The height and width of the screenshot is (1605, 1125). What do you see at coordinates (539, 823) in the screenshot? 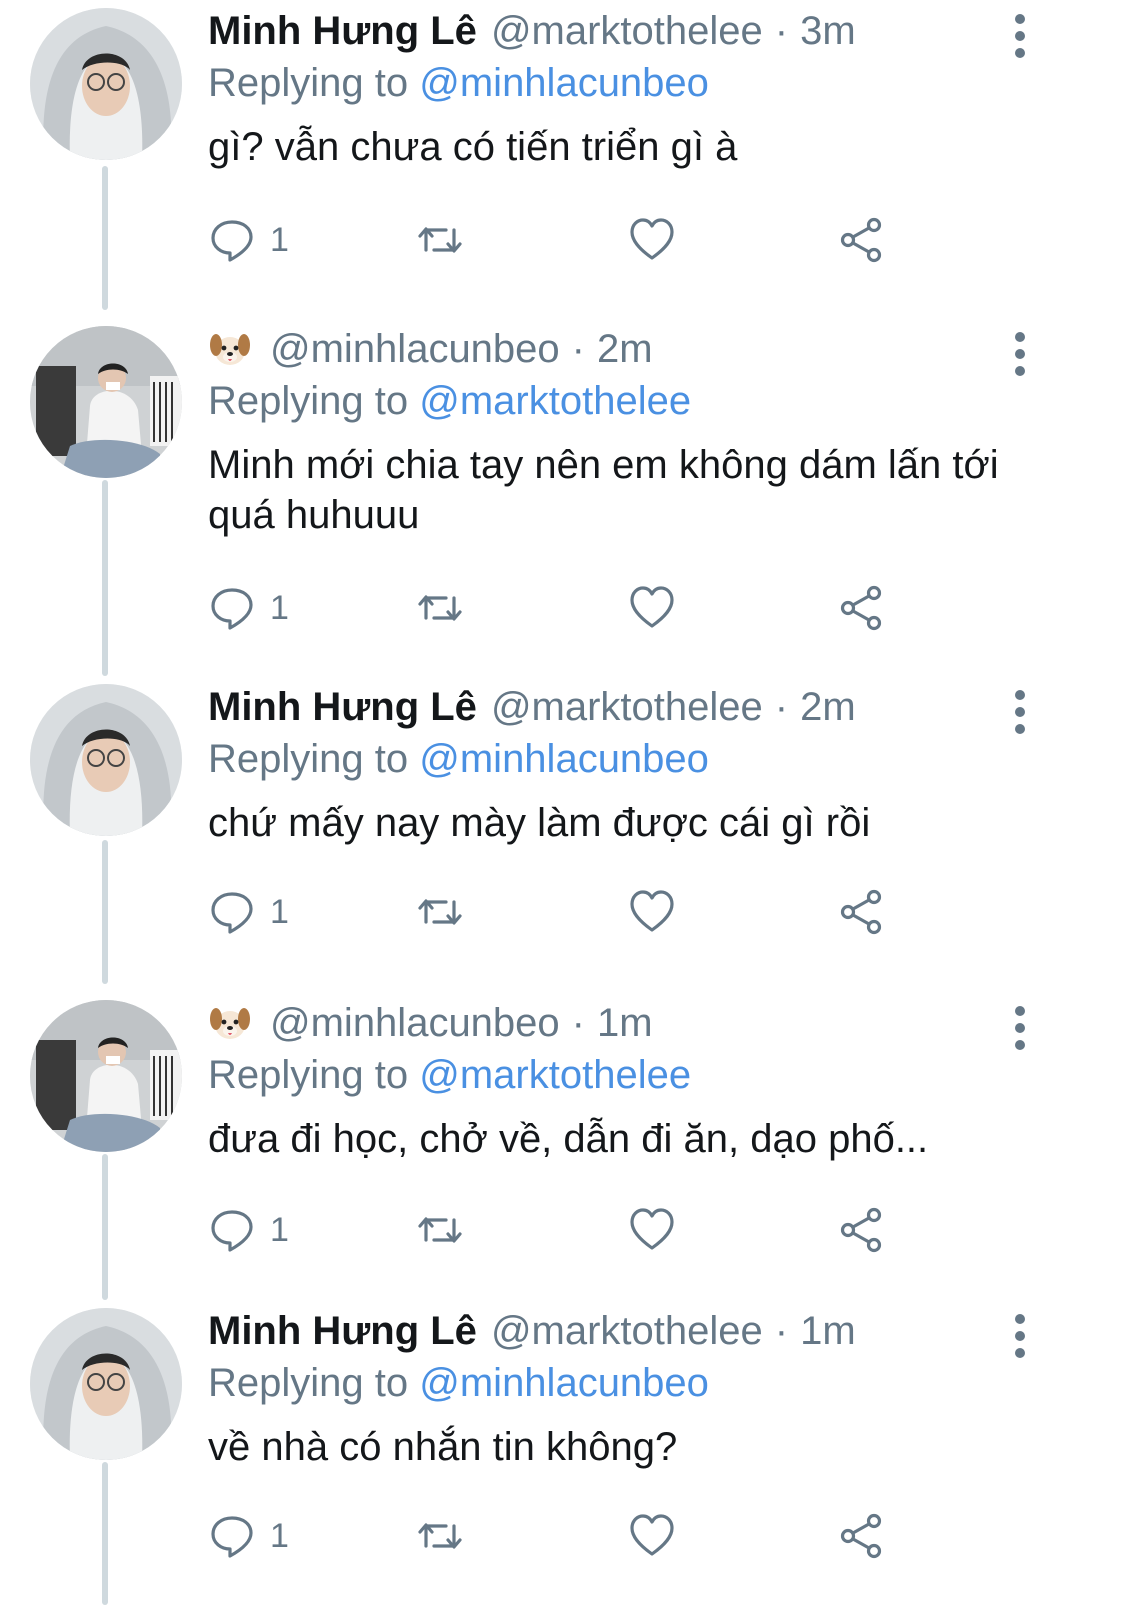
I see `tweet-text: chứ mấy nay mày làm được cái gì rồi` at bounding box center [539, 823].